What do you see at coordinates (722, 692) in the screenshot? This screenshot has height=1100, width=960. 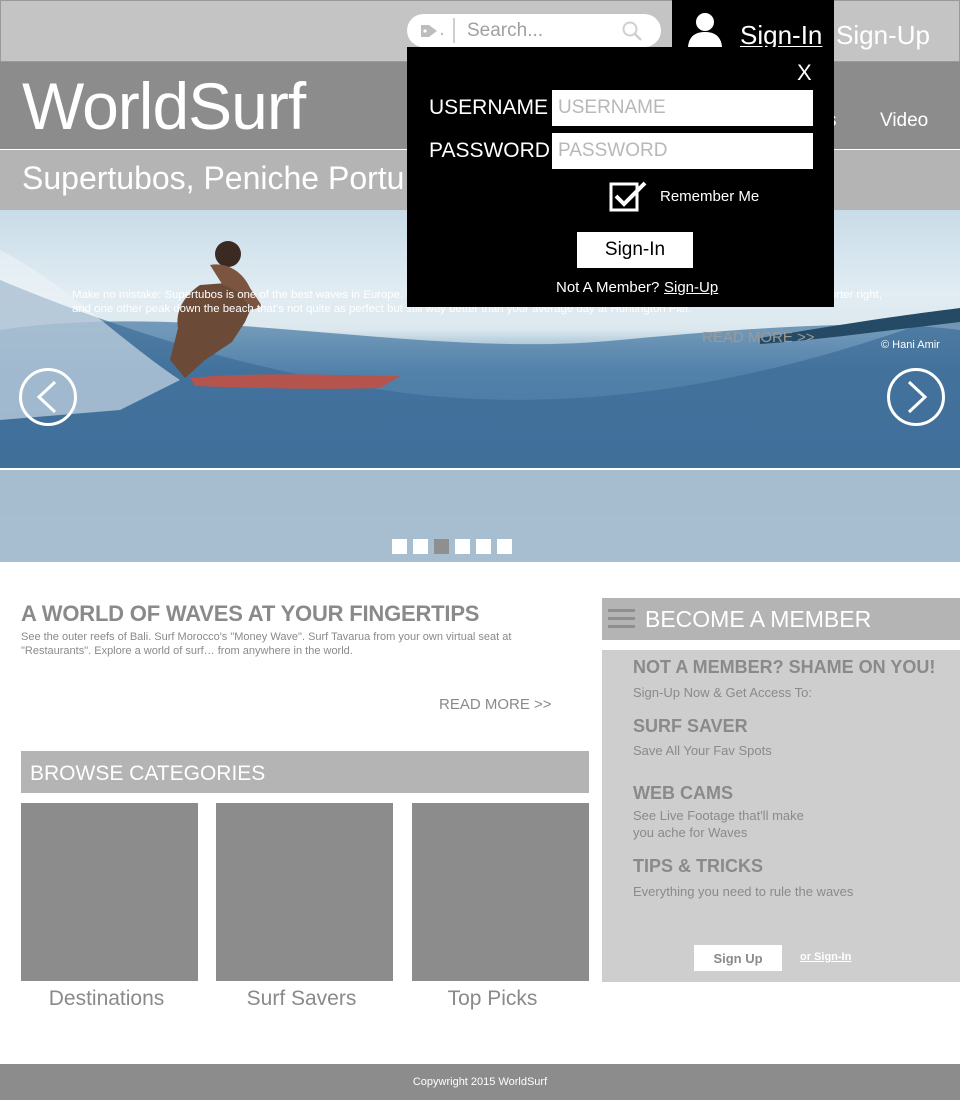 I see `member-subtitle: Sign-Up Now & Get Access To:` at bounding box center [722, 692].